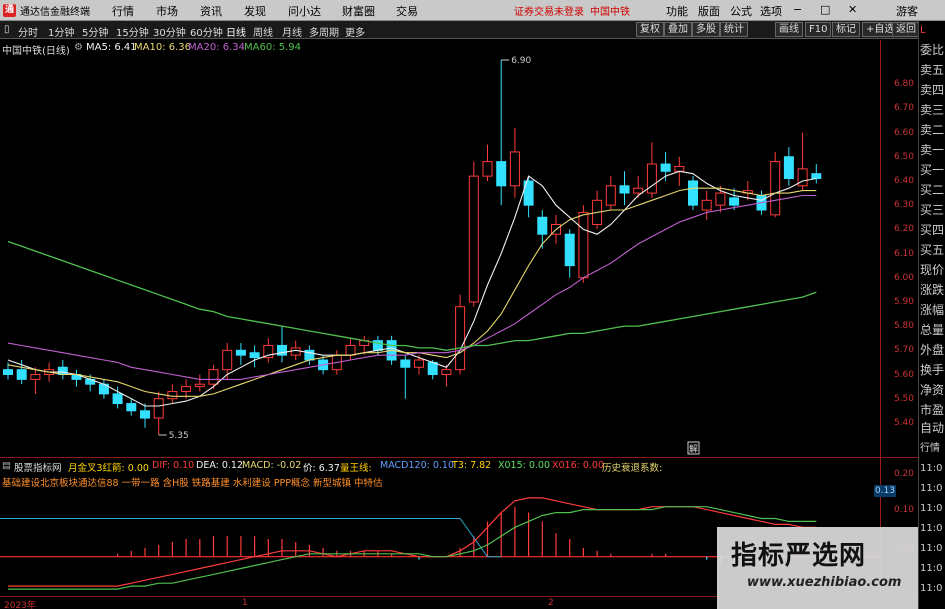  I want to click on field-decline-coef: 历史衰退系数:, so click(632, 468).